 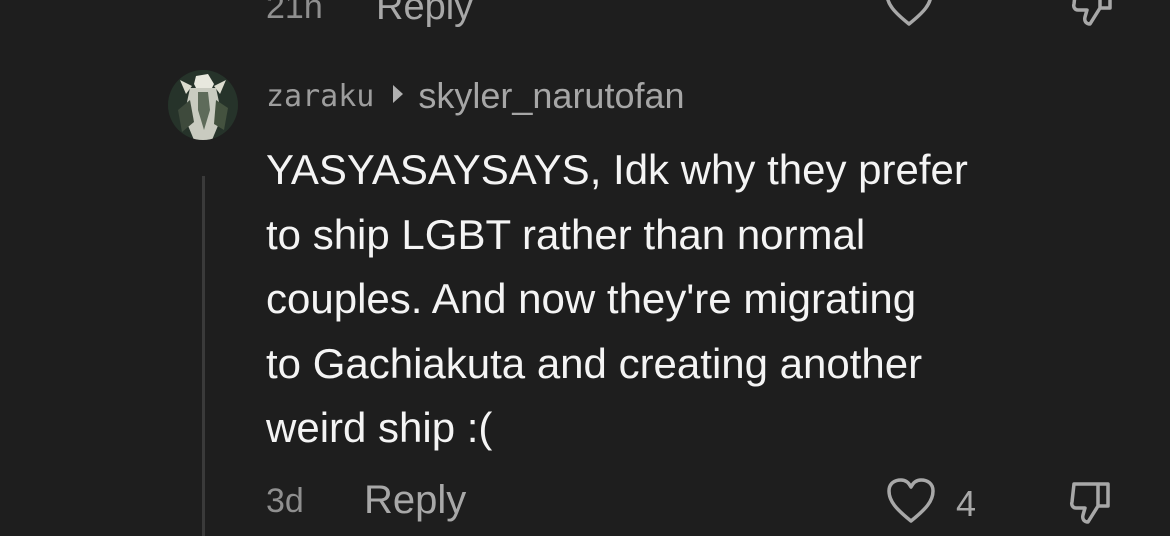 What do you see at coordinates (706, 504) in the screenshot?
I see `comment-actions: 3d Reply 4` at bounding box center [706, 504].